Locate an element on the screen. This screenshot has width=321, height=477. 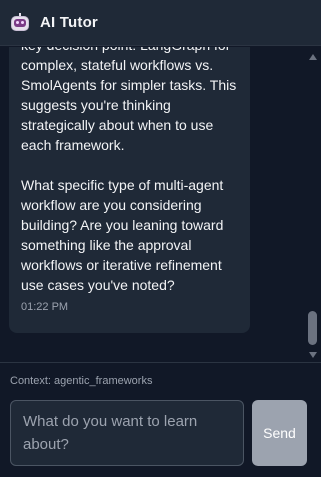
chat-scrollbar is located at coordinates (313, 203).